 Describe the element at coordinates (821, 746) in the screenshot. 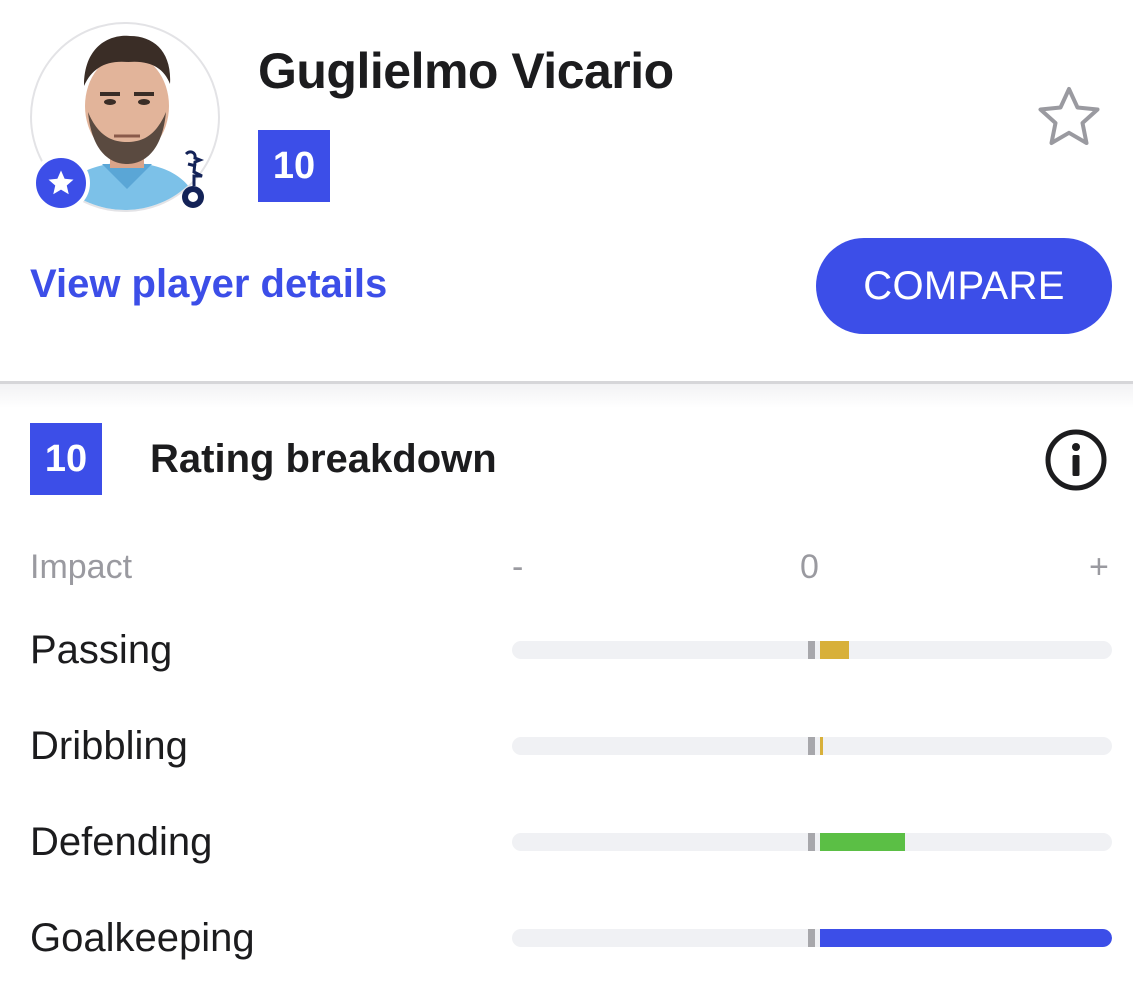

I see `impact-fill-dribbling` at that location.